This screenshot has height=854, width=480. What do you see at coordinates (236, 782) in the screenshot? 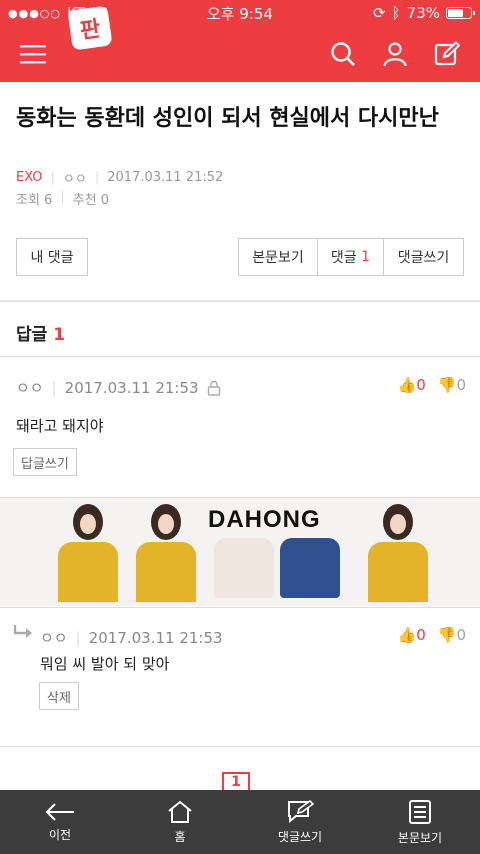
I see `pagination-current: 1` at bounding box center [236, 782].